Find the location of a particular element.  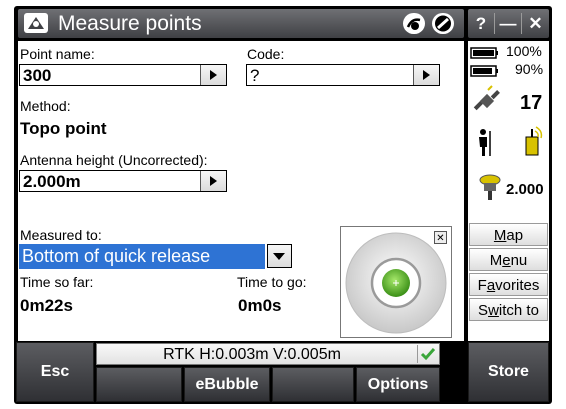

esc-button: Esc is located at coordinates (55, 372).